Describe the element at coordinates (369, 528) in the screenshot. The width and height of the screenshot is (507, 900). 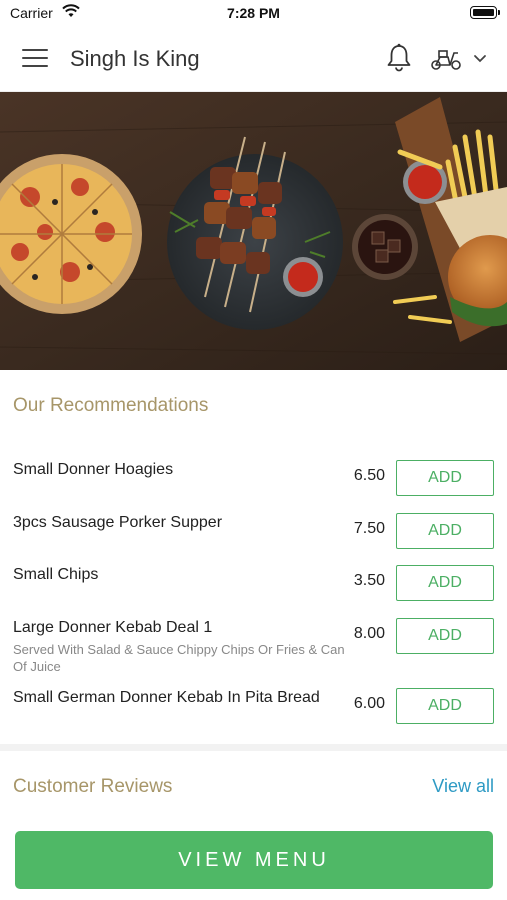
I see `item-price: 7.50` at that location.